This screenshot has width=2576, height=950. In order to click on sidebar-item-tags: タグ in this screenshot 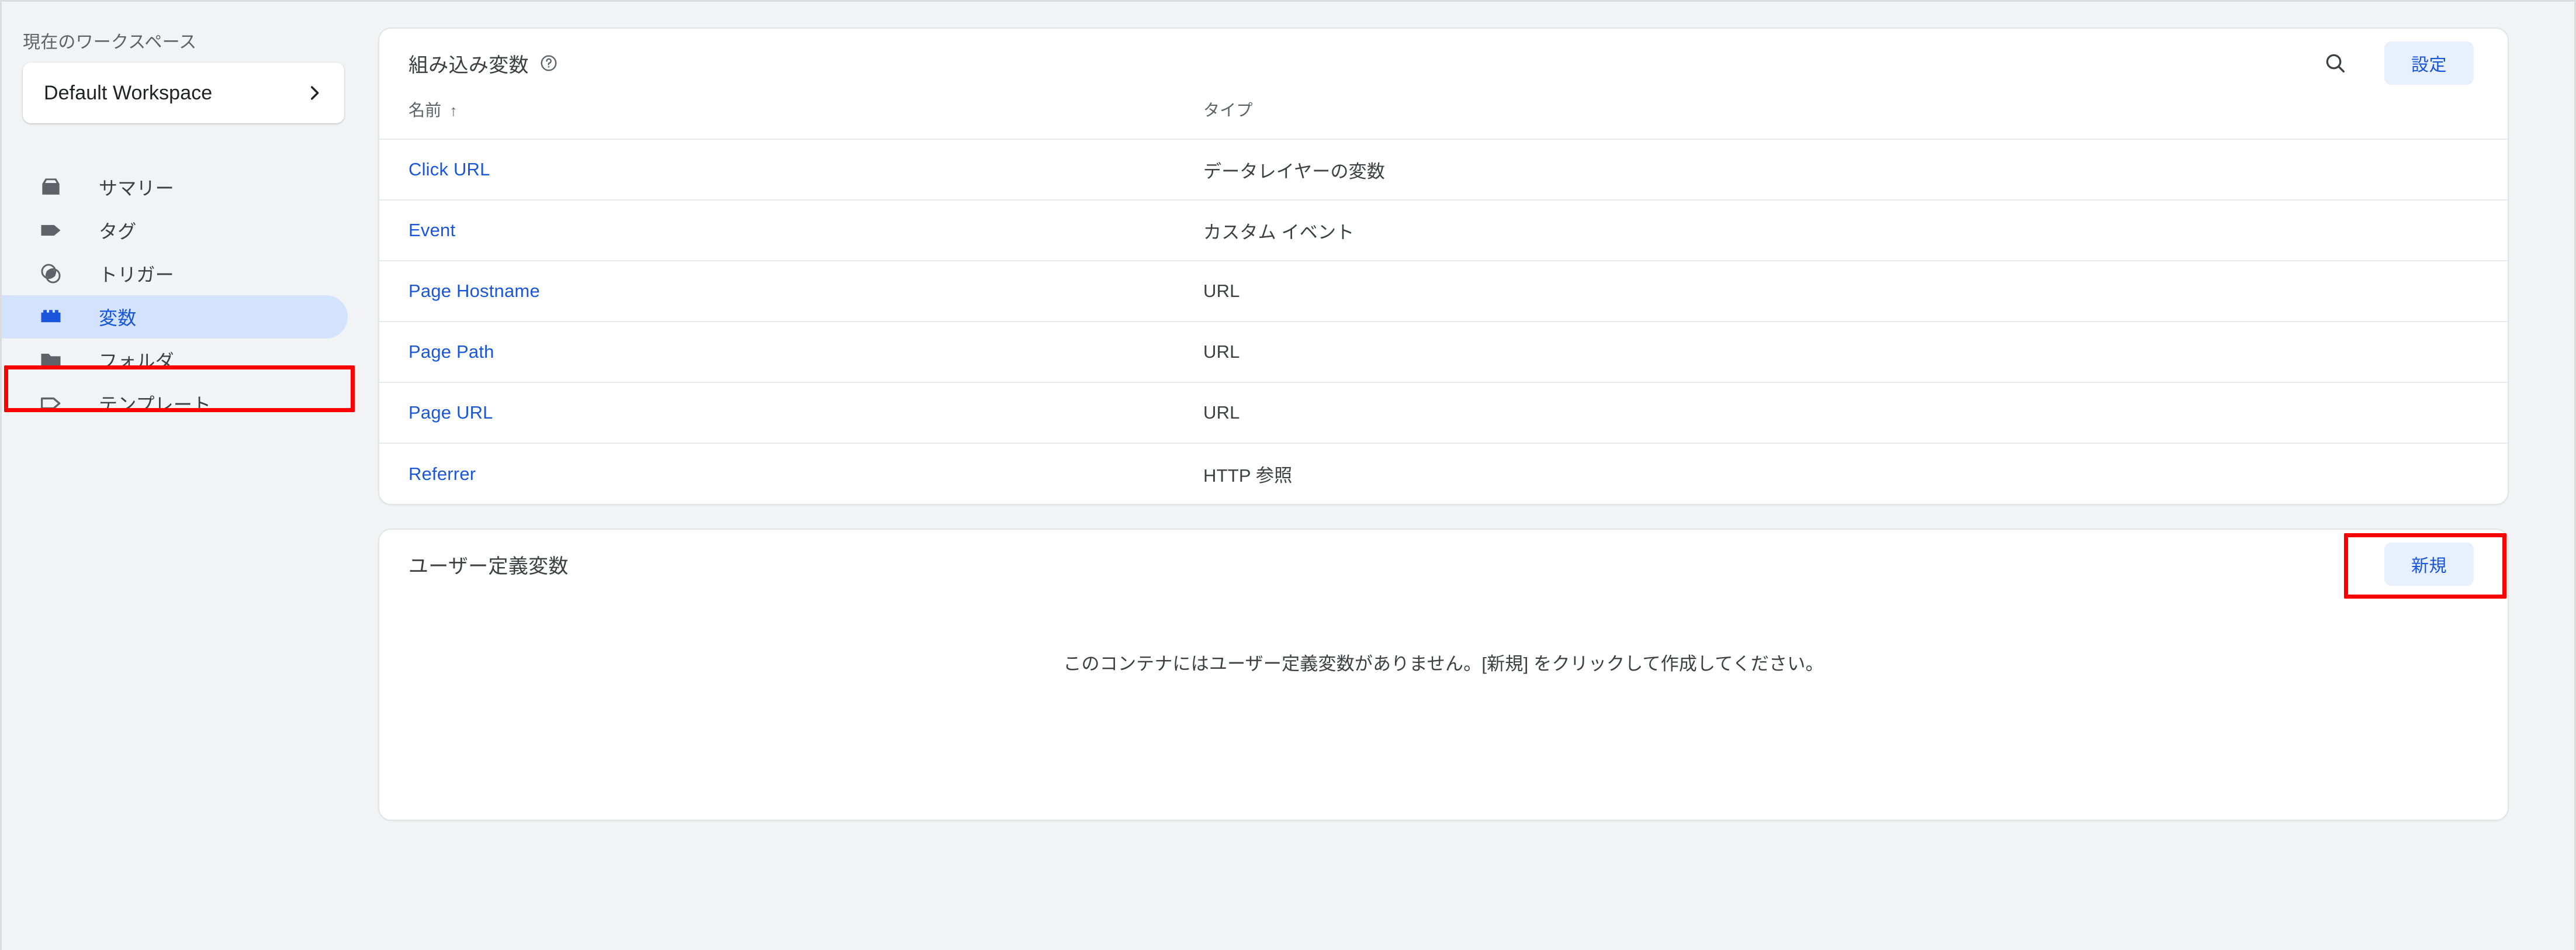, I will do `click(175, 231)`.